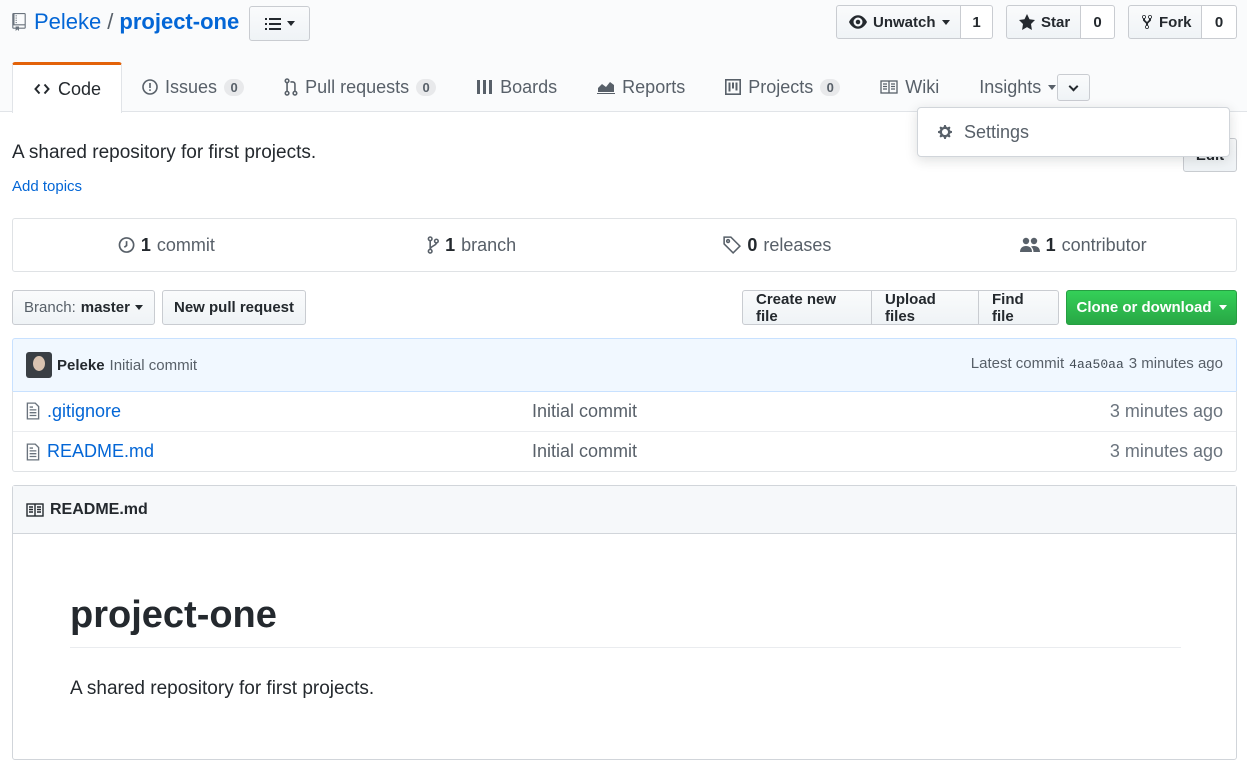  I want to click on repo-description: A shared repository for first projects., so click(164, 152).